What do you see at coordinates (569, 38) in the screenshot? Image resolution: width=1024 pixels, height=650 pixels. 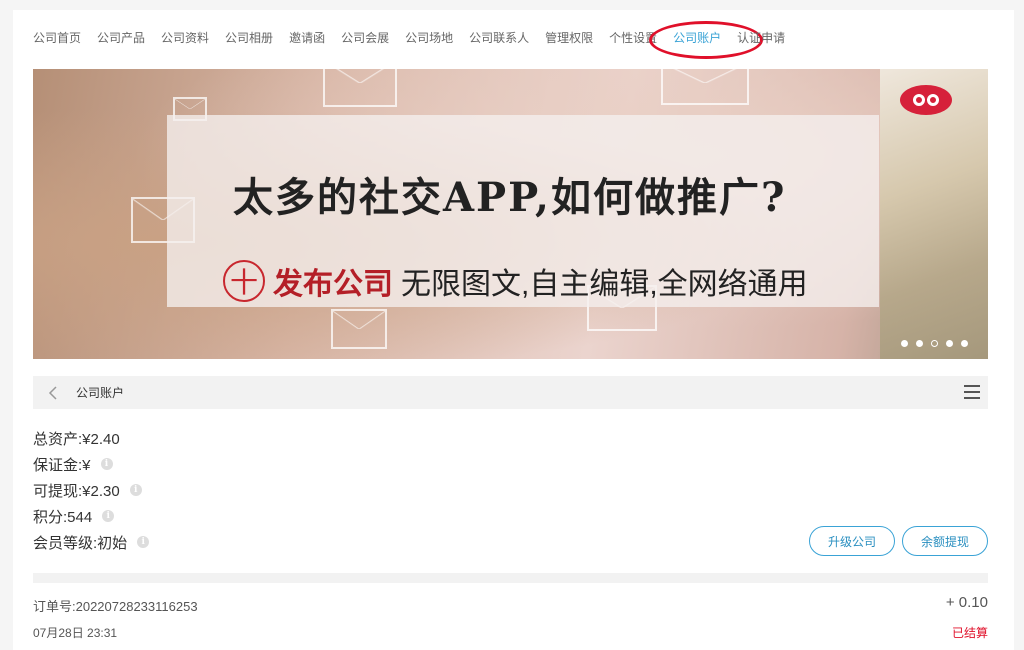 I see `nav-item-permissions: 管理权限` at bounding box center [569, 38].